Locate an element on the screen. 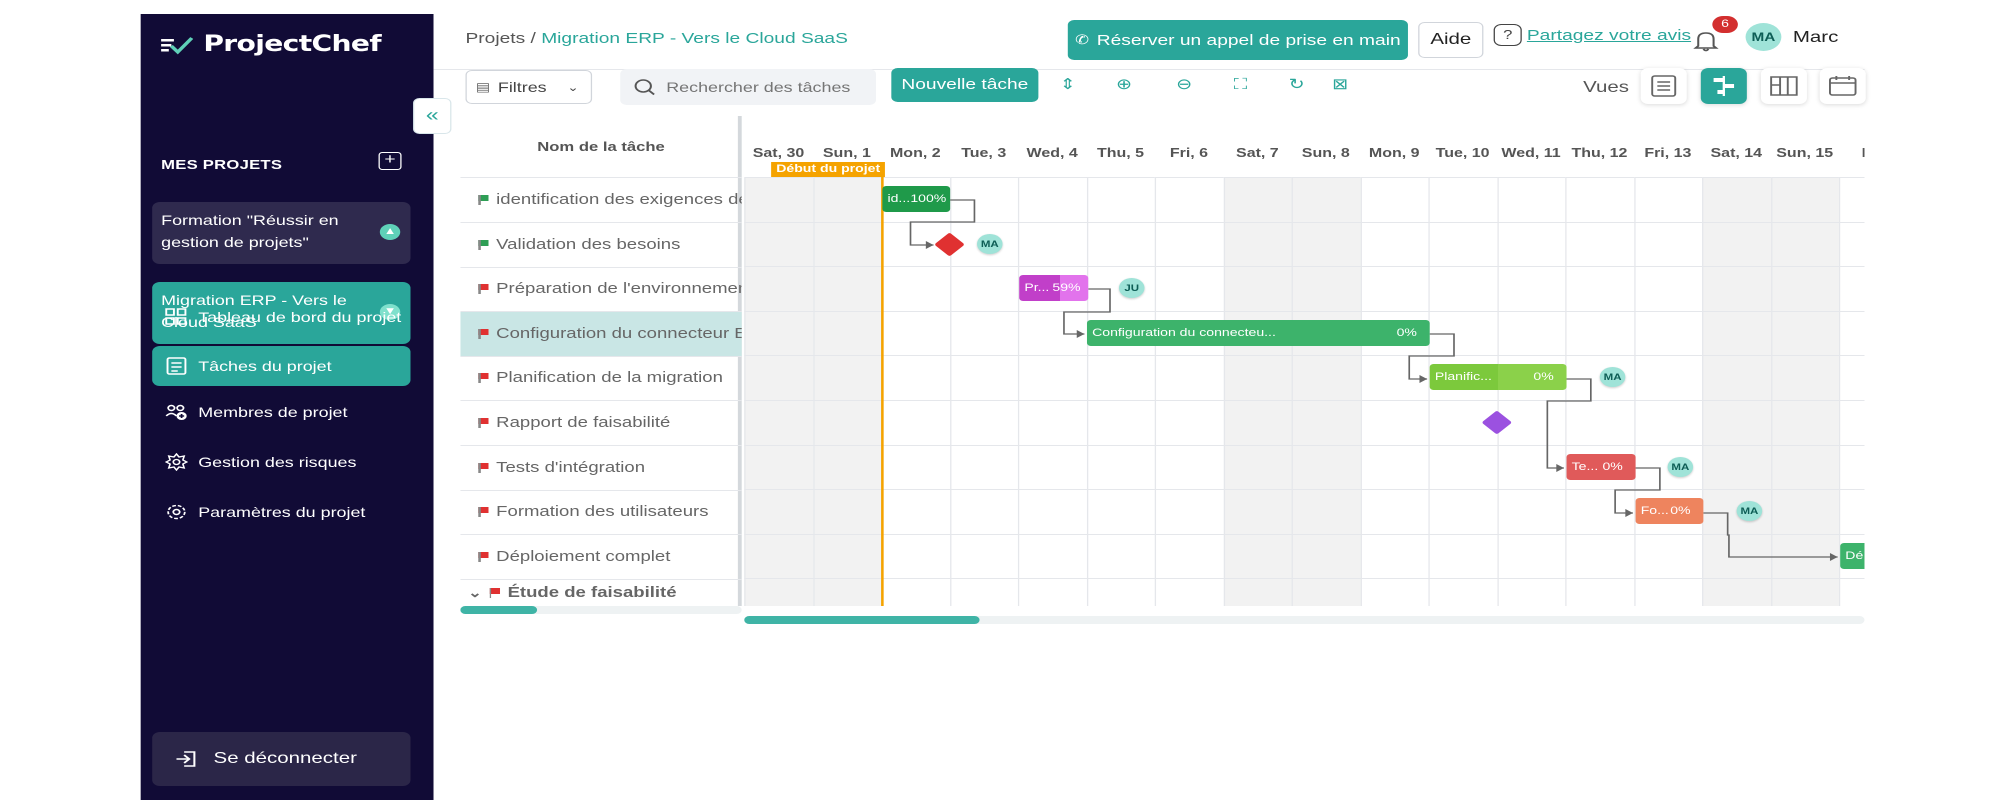 Image resolution: width=2000 pixels, height=800 pixels. logout-button: Se déconnecter is located at coordinates (281, 759).